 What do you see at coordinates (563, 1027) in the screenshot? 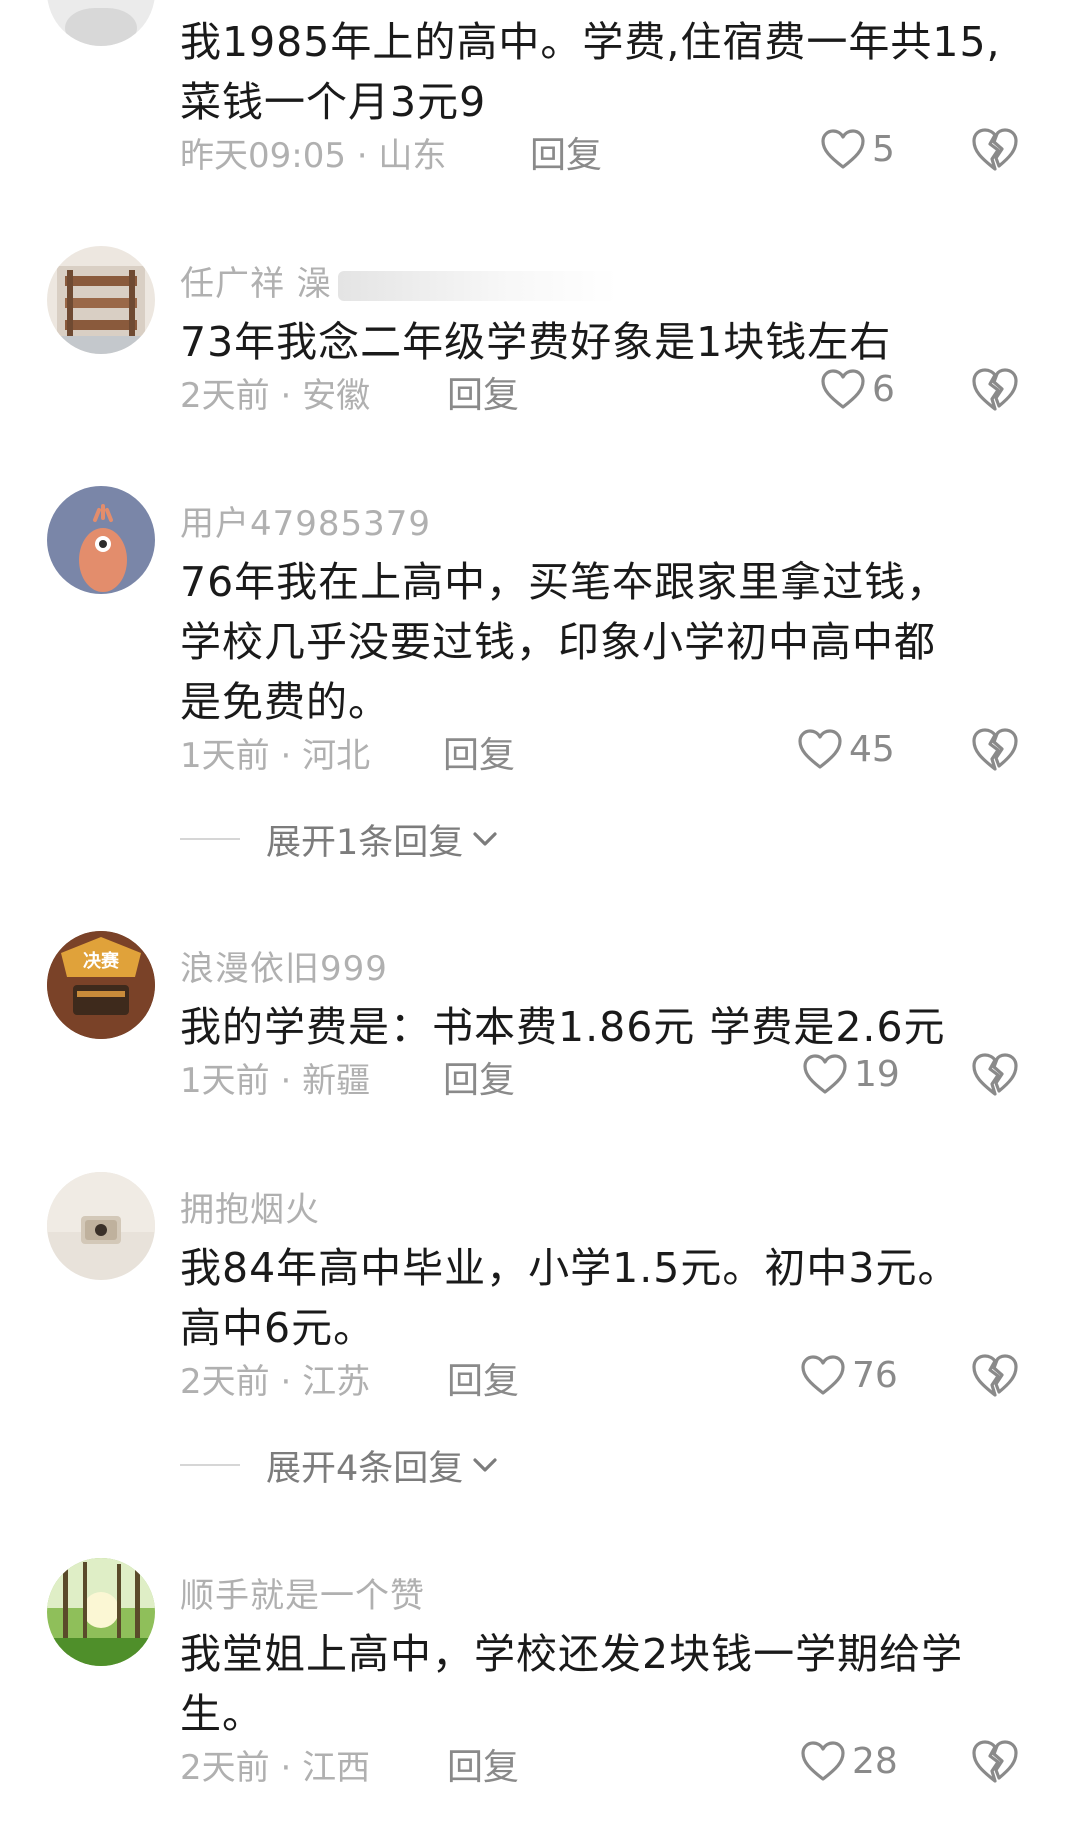
I see `comment-text: 我的学费是：书本费1.86元 学费是2.6元` at bounding box center [563, 1027].